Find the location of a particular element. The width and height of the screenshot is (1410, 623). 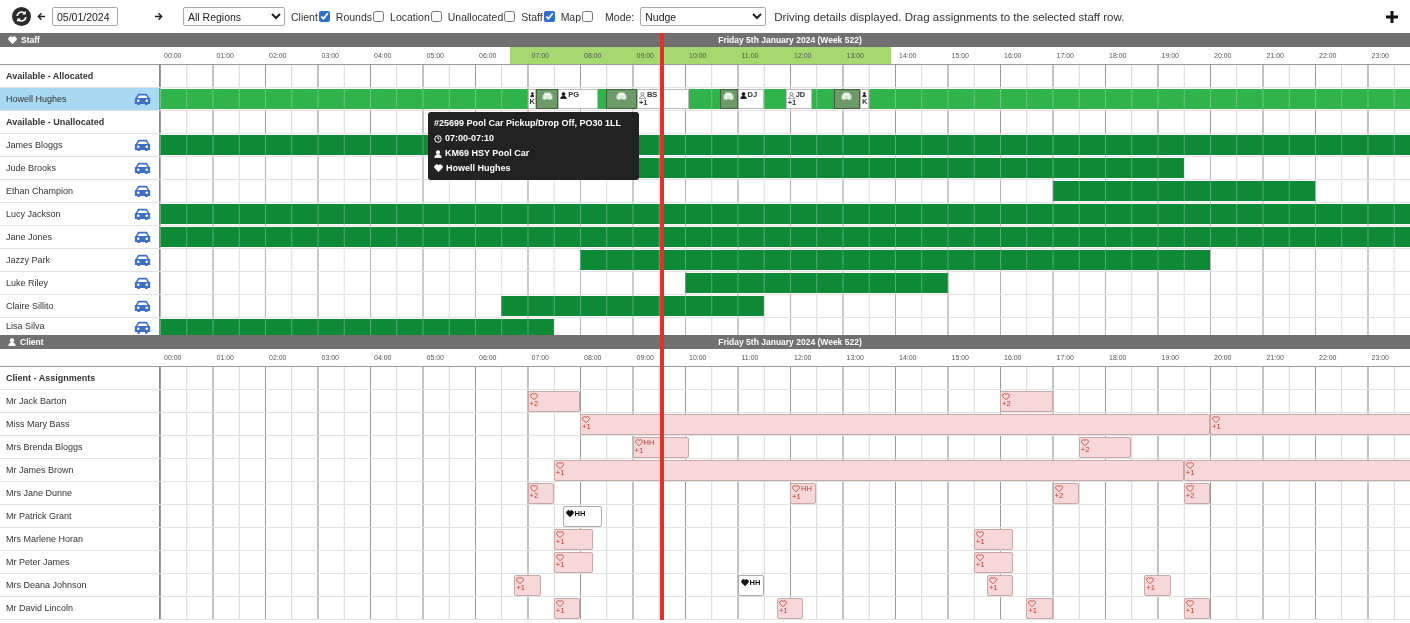

client-name: Mr Jack Barton is located at coordinates (36, 401).